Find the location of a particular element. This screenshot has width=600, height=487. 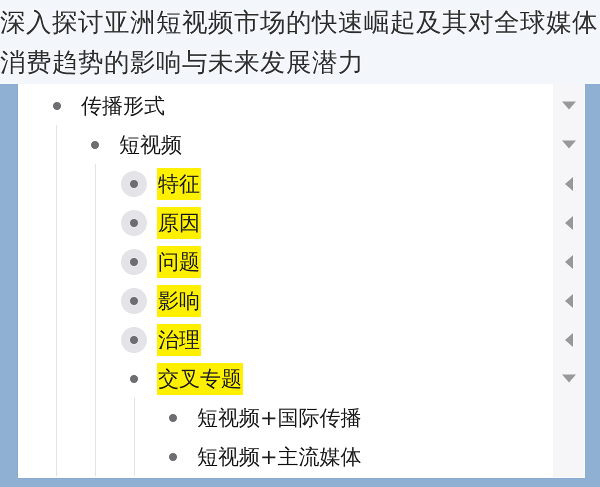

outline-item: 问题 is located at coordinates (179, 262).